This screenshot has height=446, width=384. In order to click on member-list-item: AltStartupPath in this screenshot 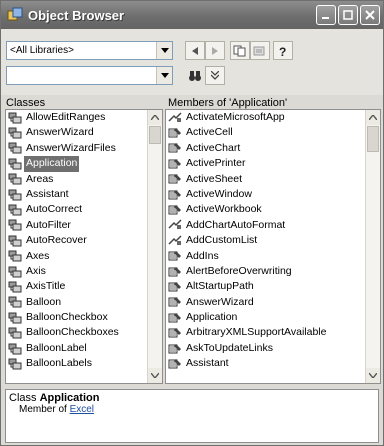, I will do `click(266, 286)`.